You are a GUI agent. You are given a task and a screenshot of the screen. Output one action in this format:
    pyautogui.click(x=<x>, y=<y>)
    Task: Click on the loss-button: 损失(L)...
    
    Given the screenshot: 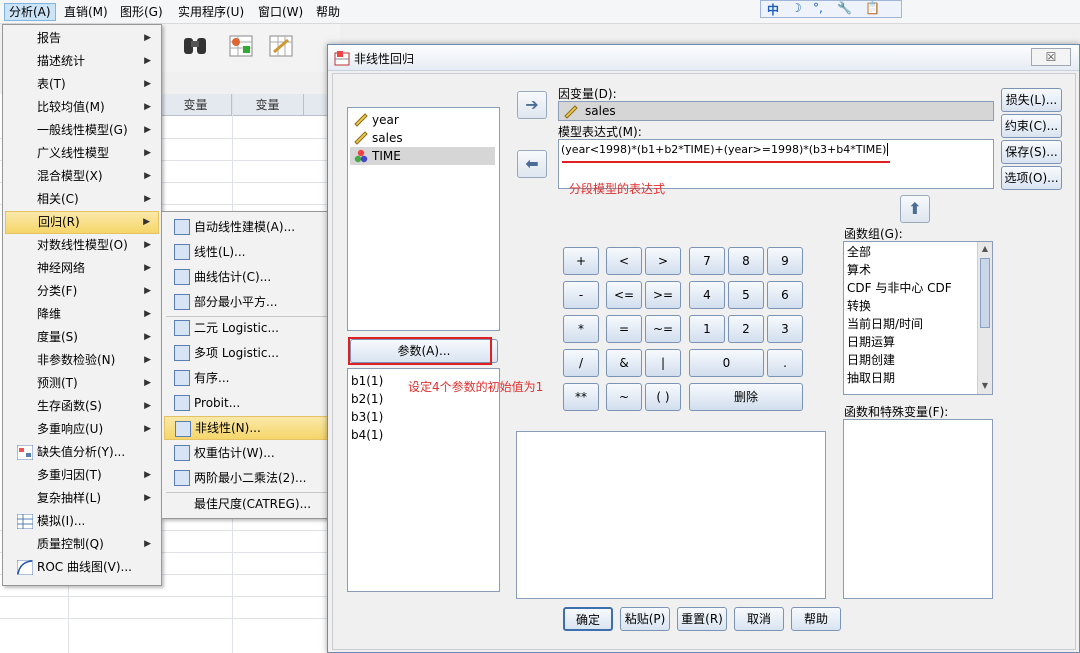 What is the action you would take?
    pyautogui.click(x=1031, y=100)
    